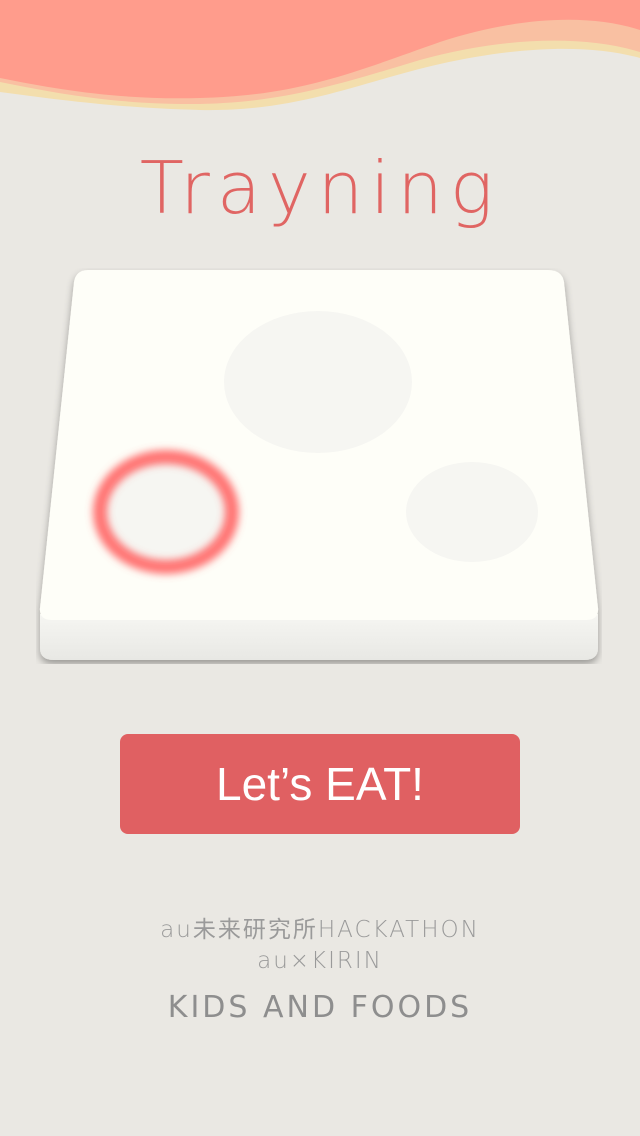 The image size is (640, 1136). Describe the element at coordinates (320, 1007) in the screenshot. I see `footer-theme-text: KIDS AND FOODS` at that location.